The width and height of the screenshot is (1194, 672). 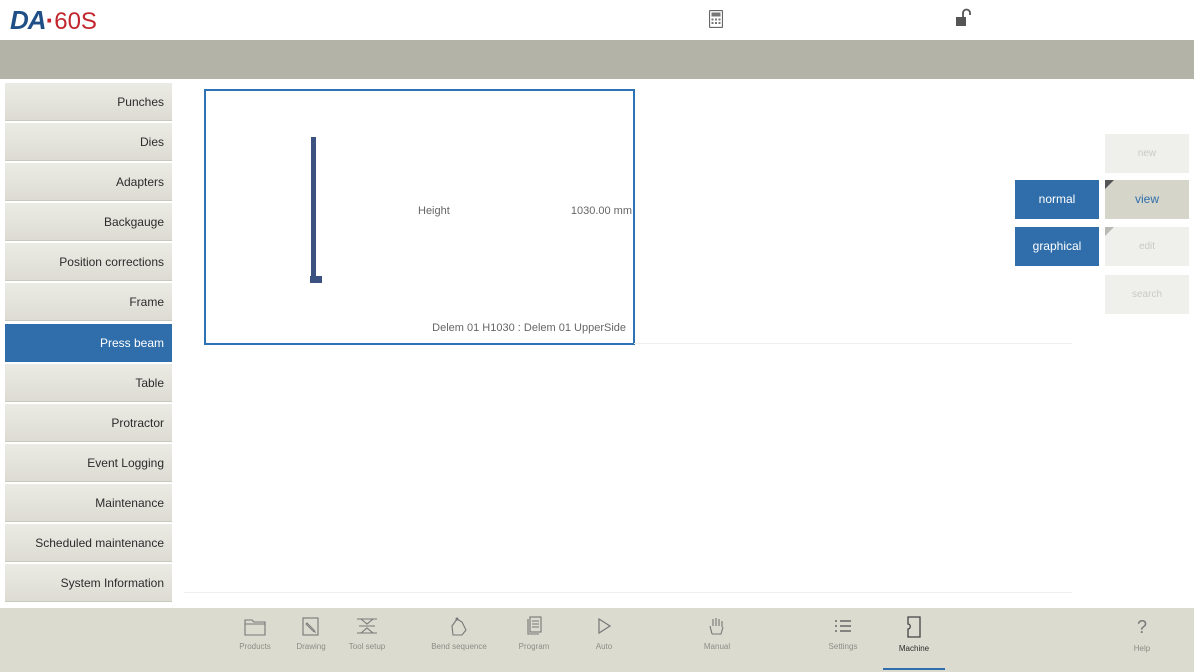 I want to click on tool-label: Auto, so click(x=604, y=646).